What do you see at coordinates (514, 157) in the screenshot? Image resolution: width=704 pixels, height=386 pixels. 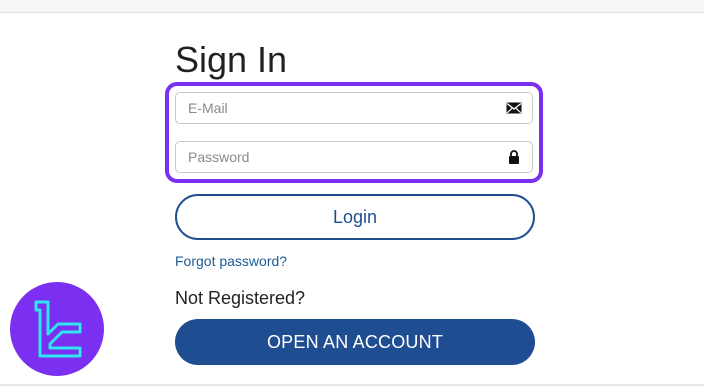 I see `lock-icon` at bounding box center [514, 157].